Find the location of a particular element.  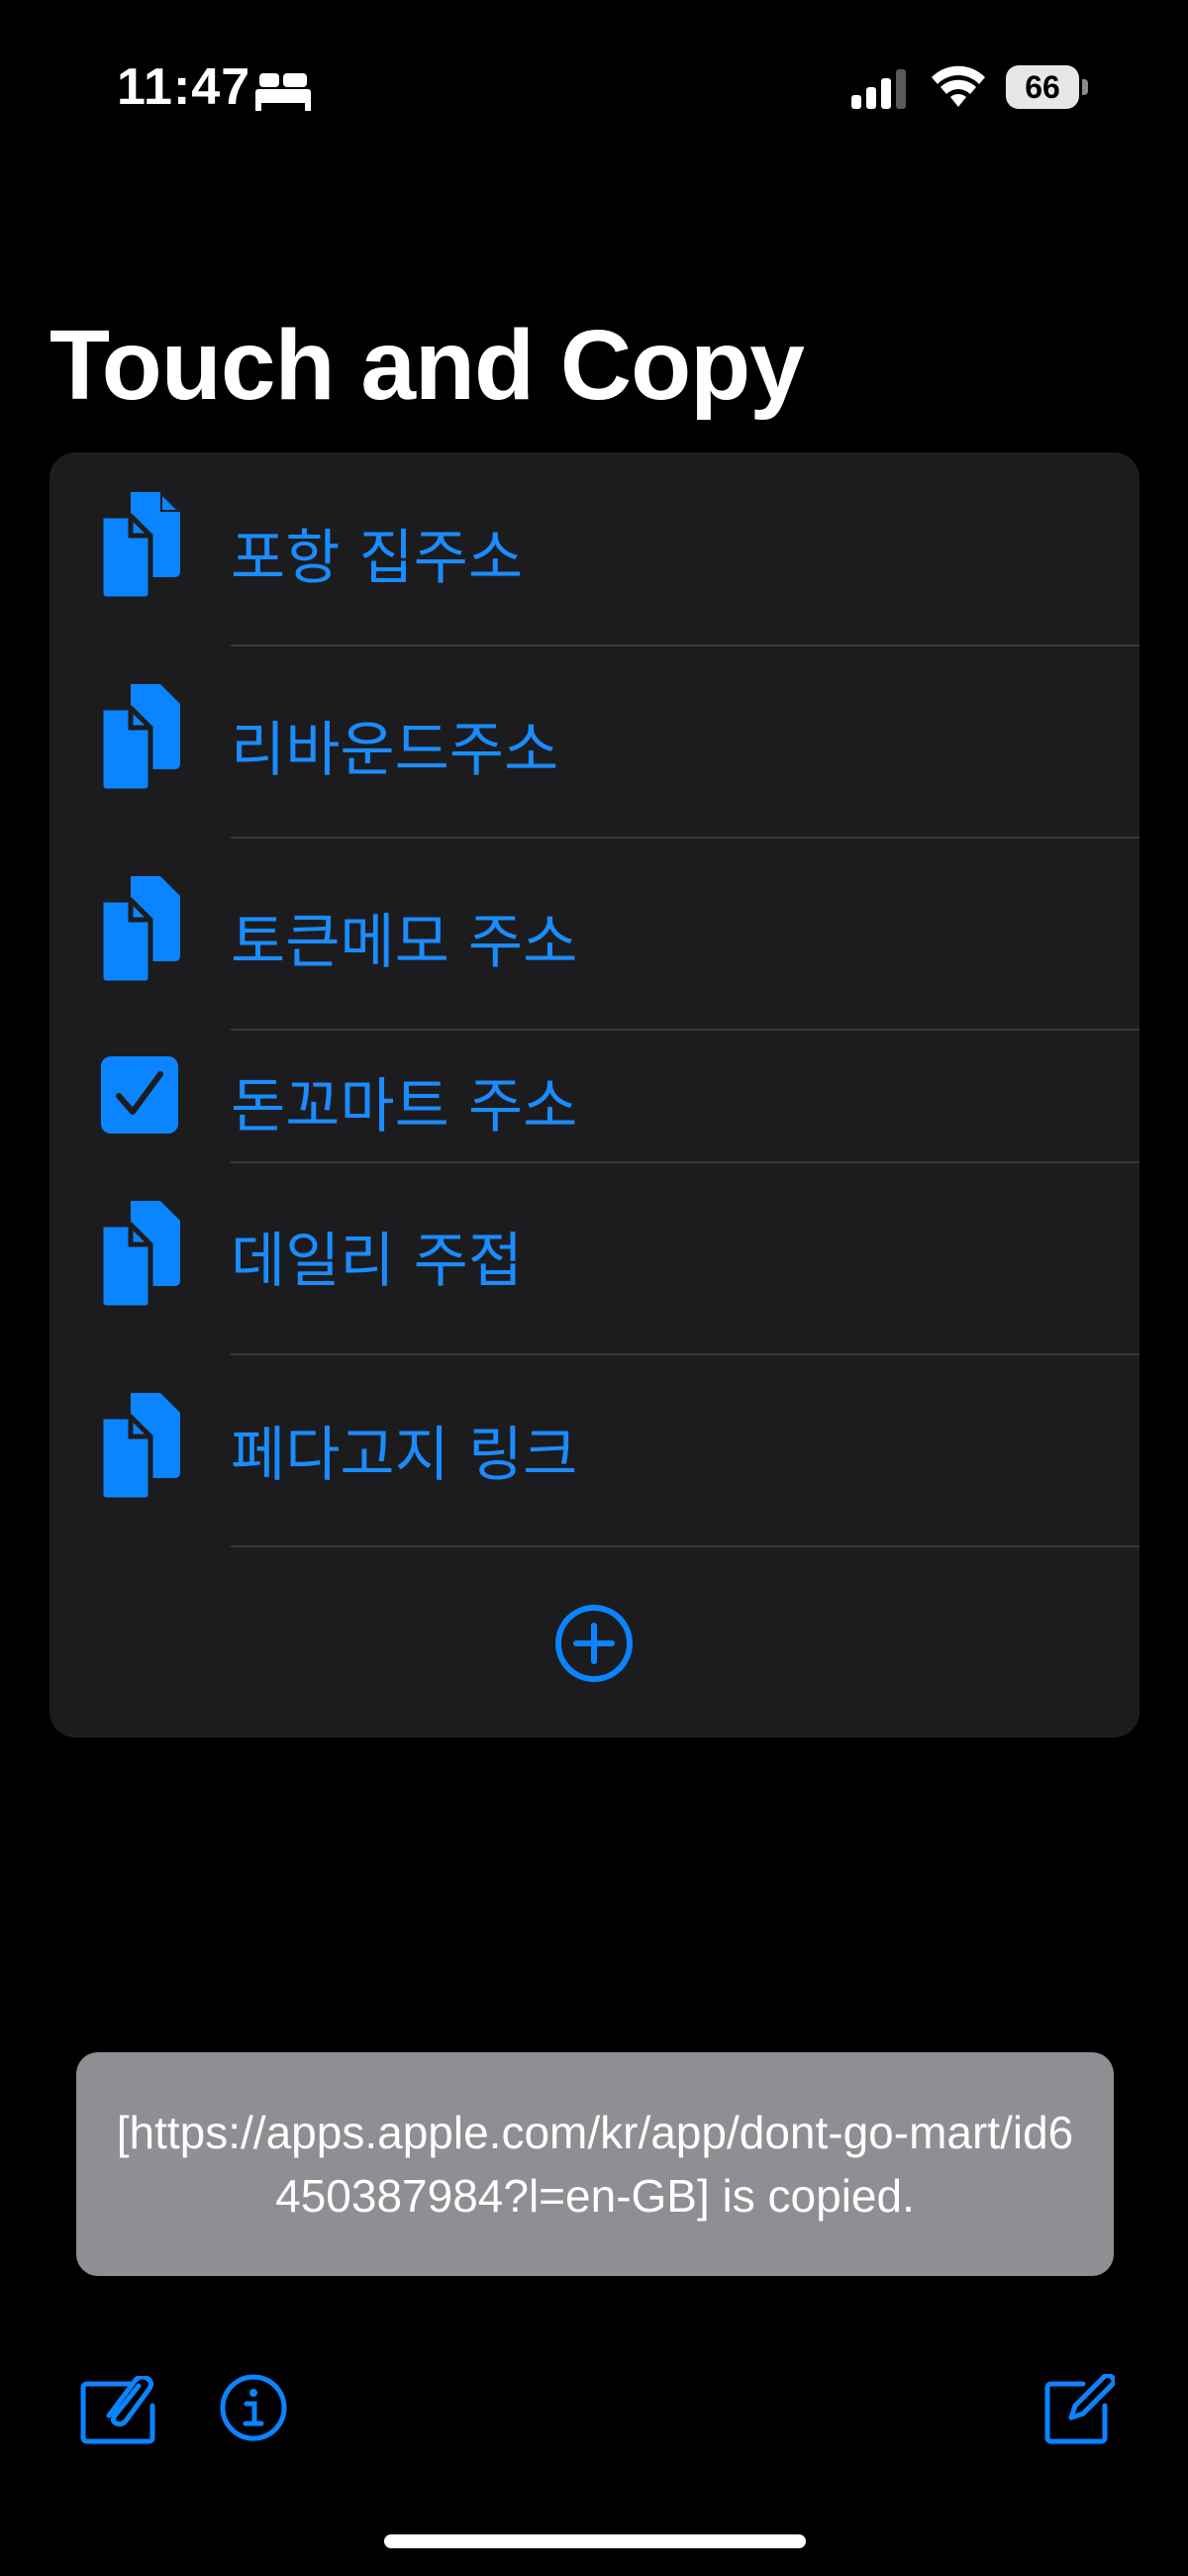

info-circle-icon is located at coordinates (253, 2408).